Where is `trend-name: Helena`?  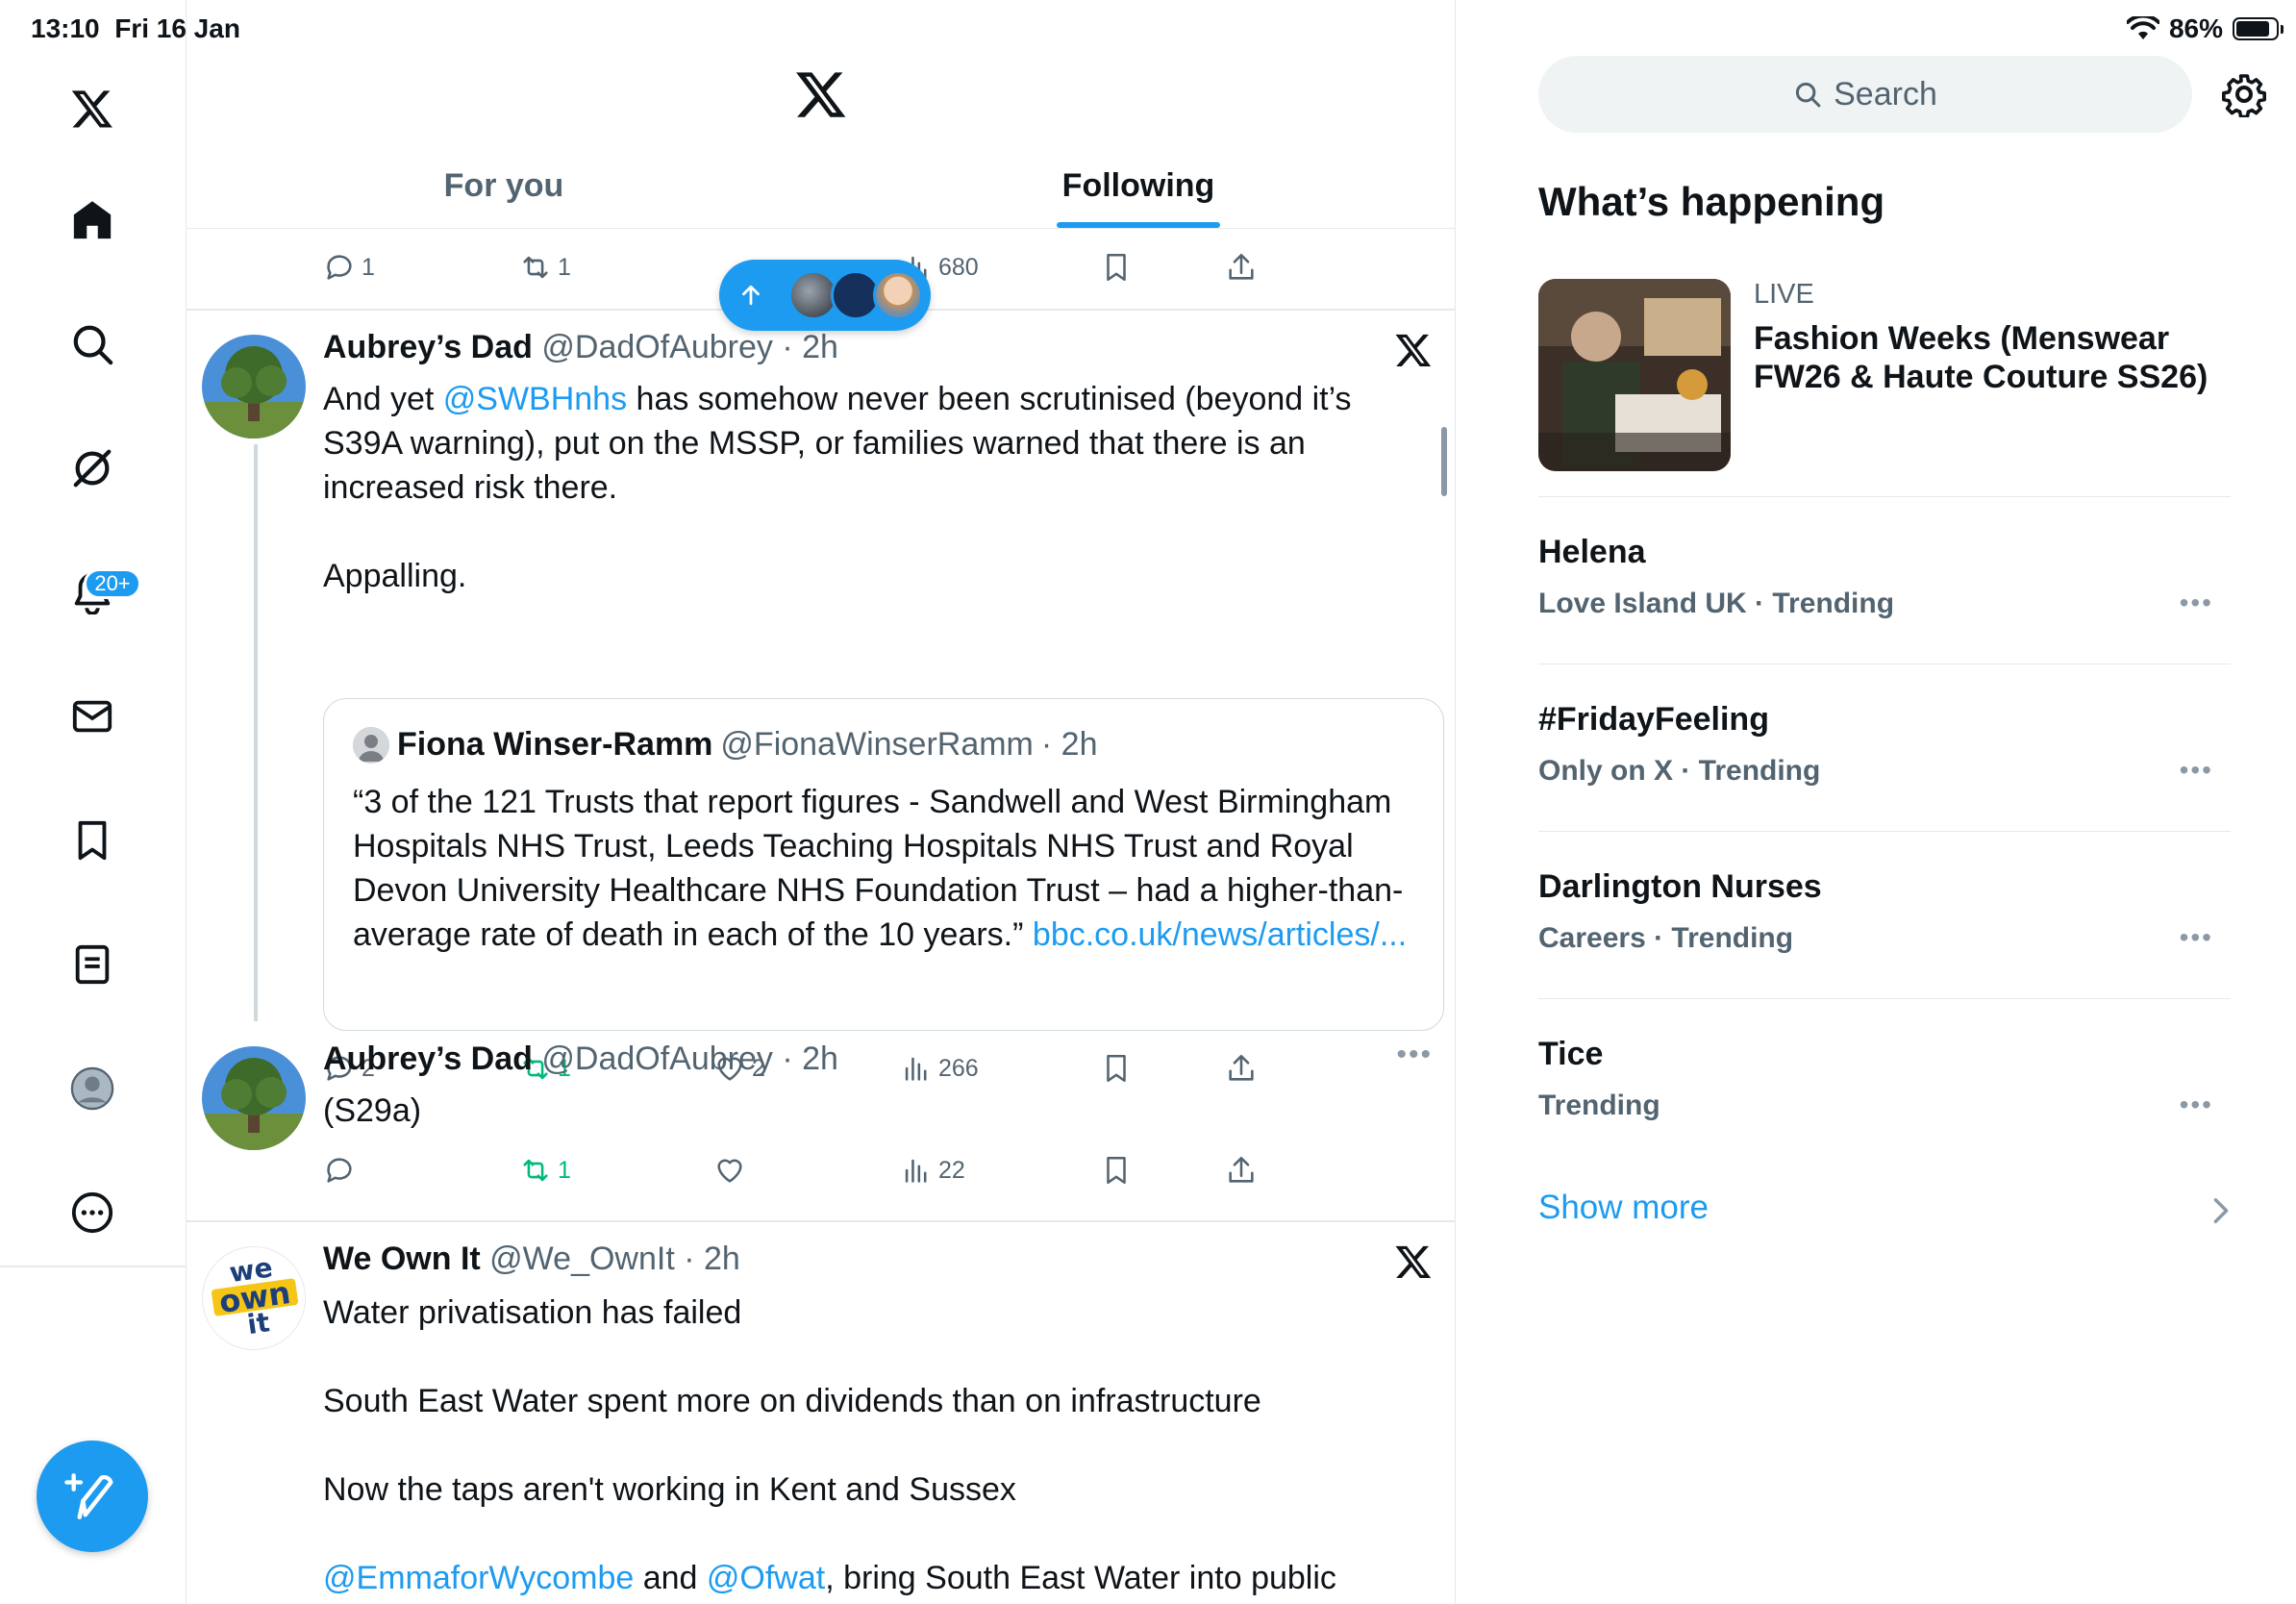
trend-name: Helena is located at coordinates (1592, 552).